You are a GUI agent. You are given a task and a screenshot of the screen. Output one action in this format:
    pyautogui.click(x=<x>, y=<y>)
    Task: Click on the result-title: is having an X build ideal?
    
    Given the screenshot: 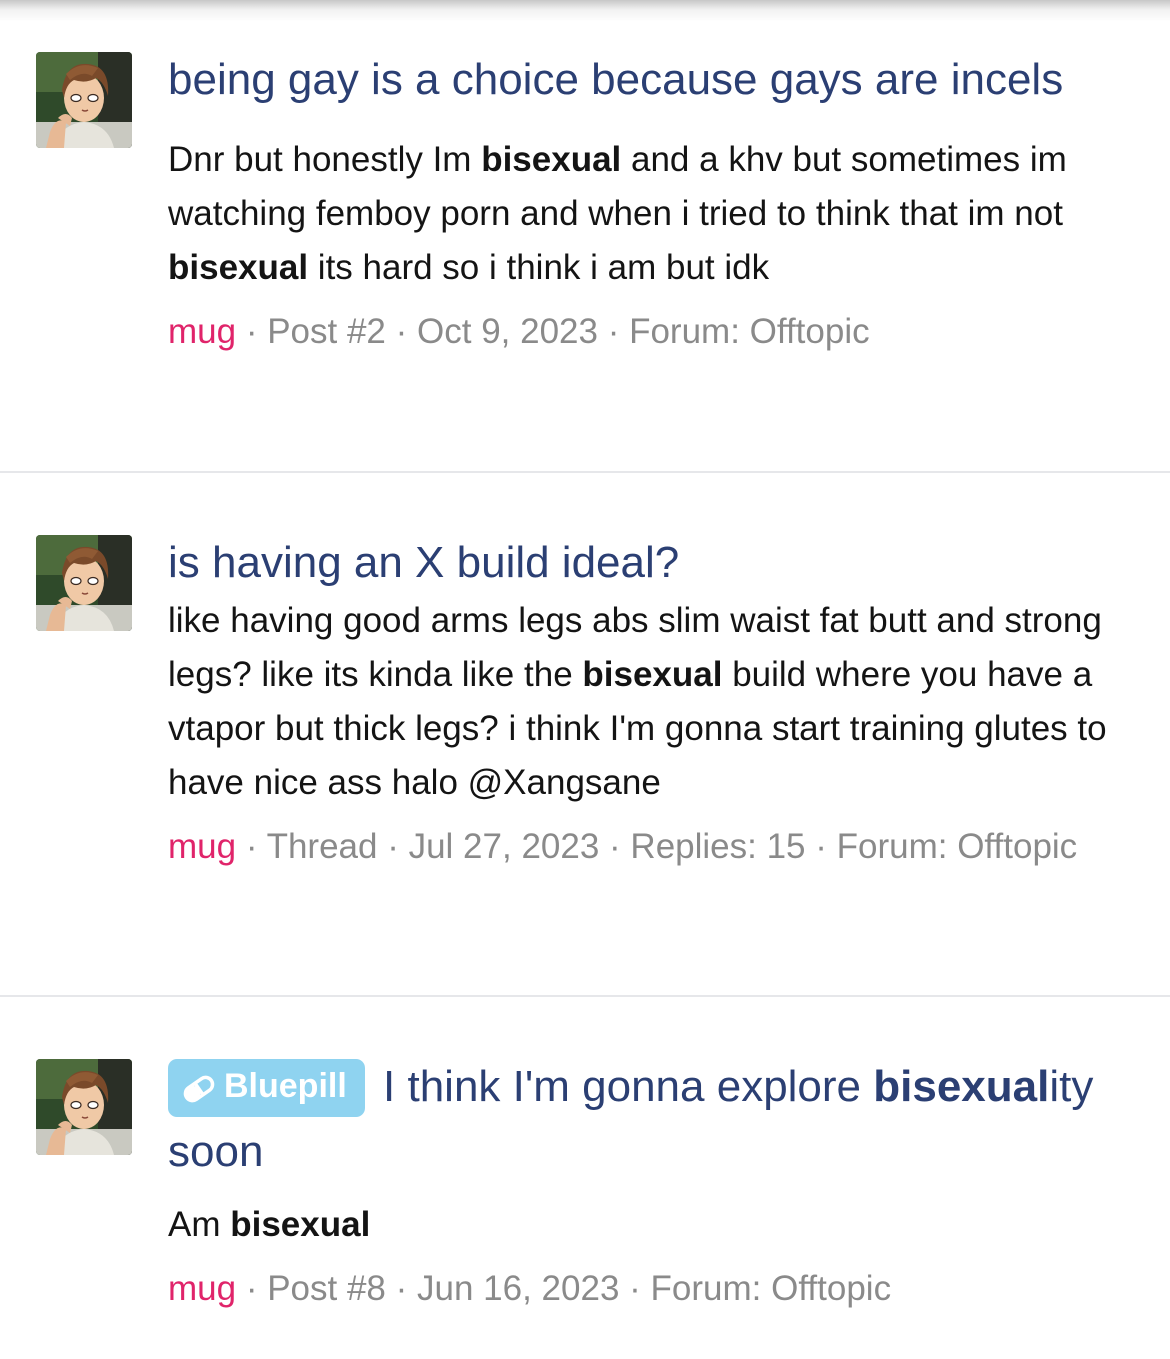 What is the action you would take?
    pyautogui.click(x=653, y=562)
    